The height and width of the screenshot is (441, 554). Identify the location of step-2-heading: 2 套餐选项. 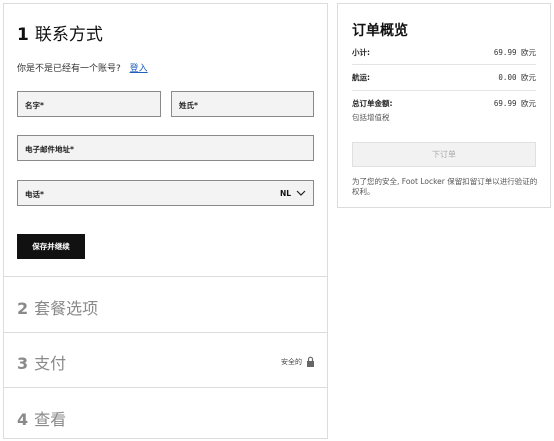
(57, 307).